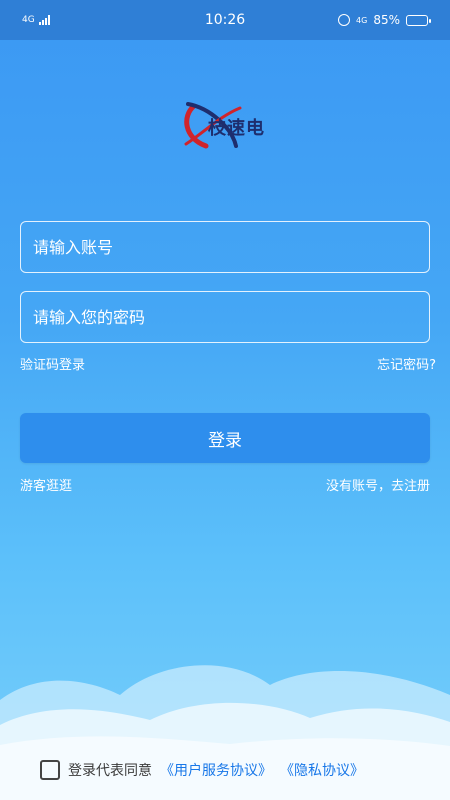 This screenshot has width=450, height=800. I want to click on login-button: 登录, so click(225, 438).